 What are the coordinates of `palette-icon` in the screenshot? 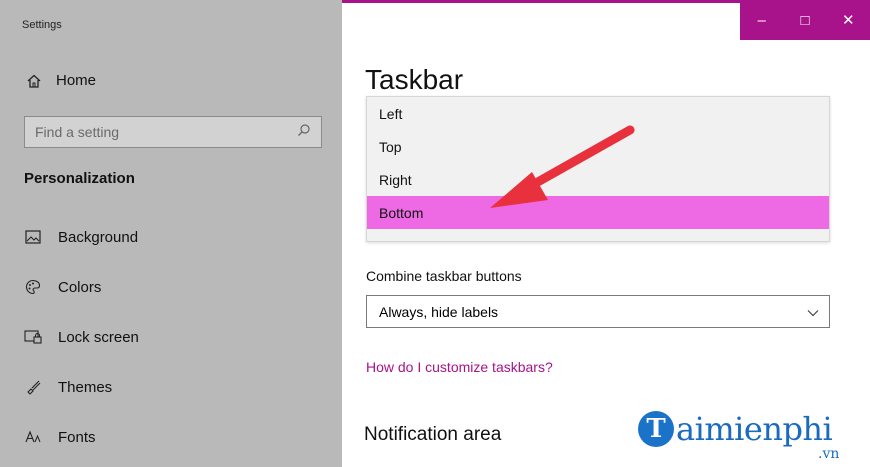 It's located at (33, 287).